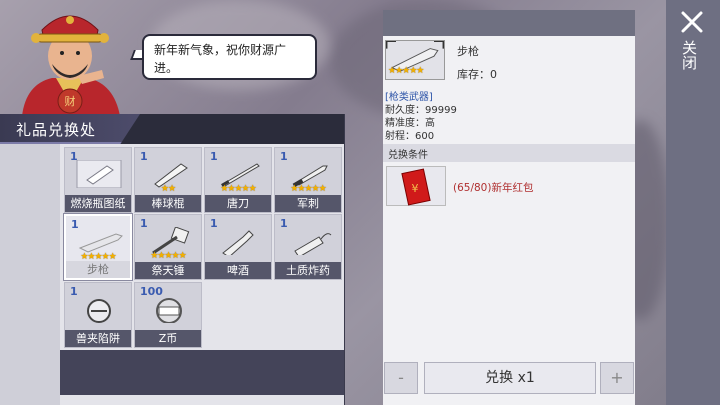 The width and height of the screenshot is (720, 405). What do you see at coordinates (406, 71) in the screenshot?
I see `detail-stars: ★★★★★` at bounding box center [406, 71].